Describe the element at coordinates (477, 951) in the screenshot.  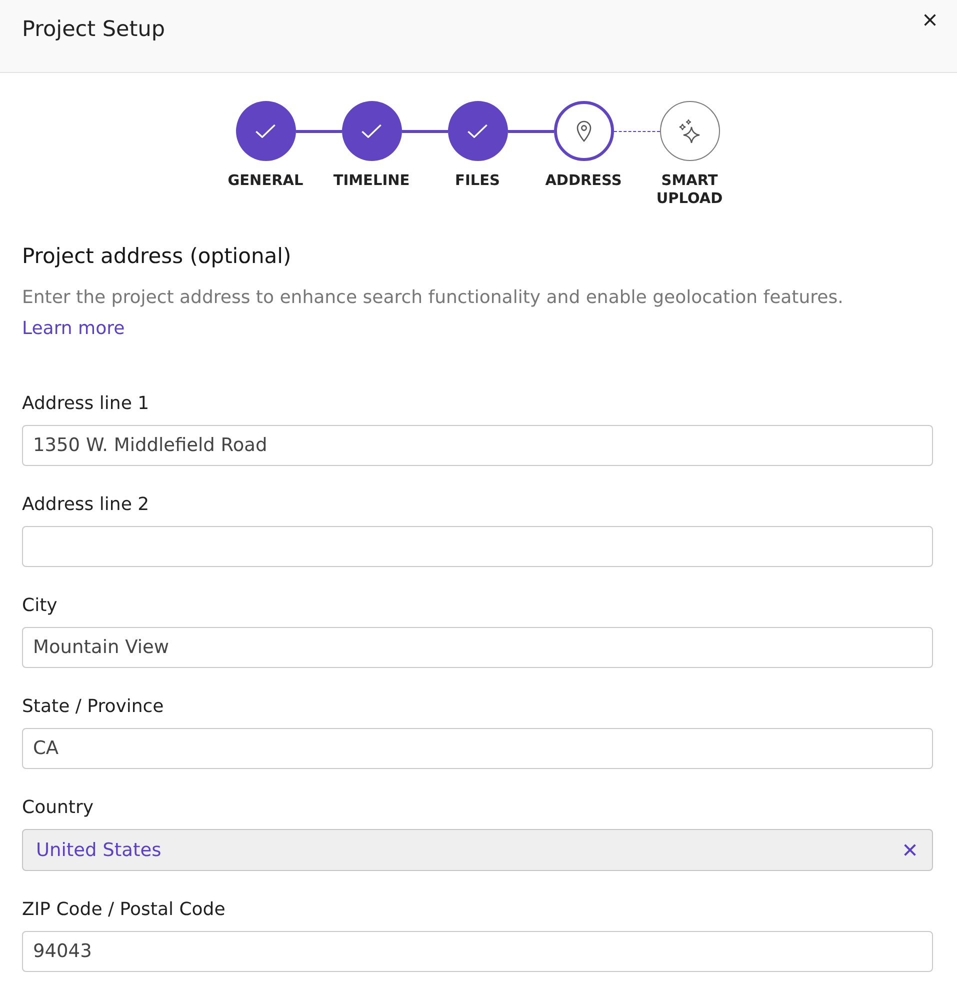
I see `input-field: 94043` at that location.